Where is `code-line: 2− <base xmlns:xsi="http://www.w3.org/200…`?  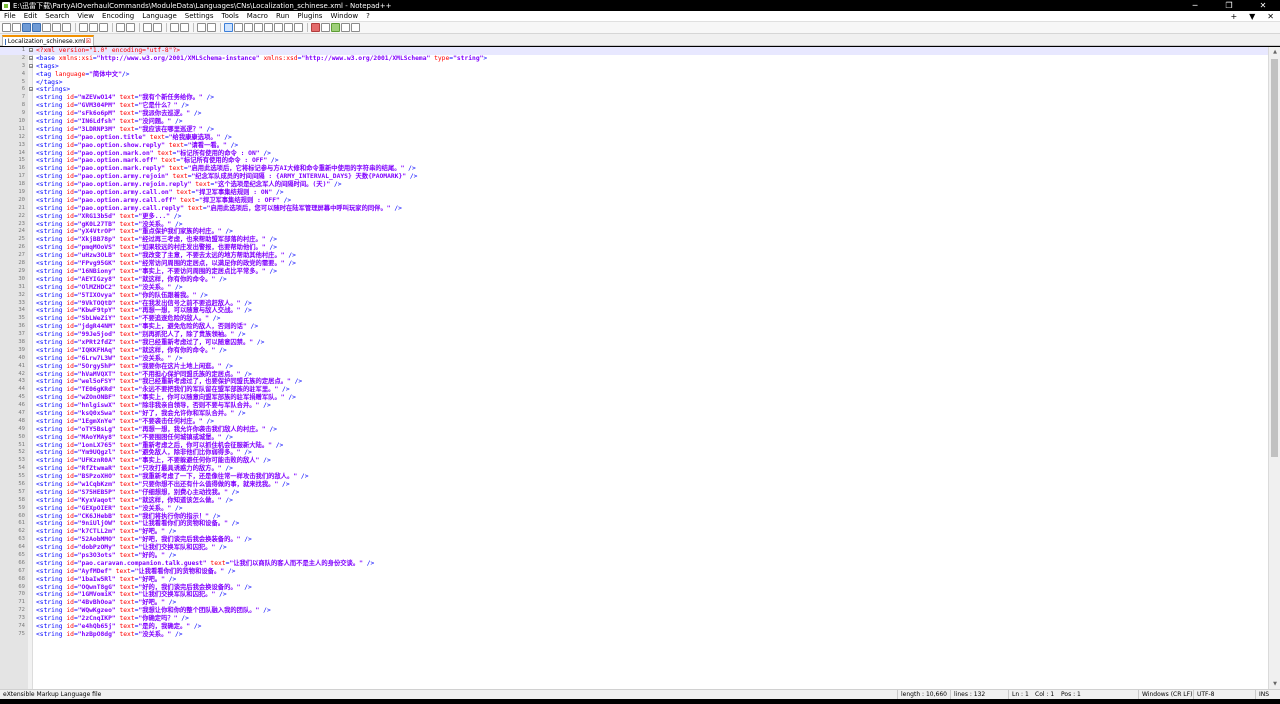 code-line: 2− <base xmlns:xsi="http://www.w3.org/200… is located at coordinates (634, 59).